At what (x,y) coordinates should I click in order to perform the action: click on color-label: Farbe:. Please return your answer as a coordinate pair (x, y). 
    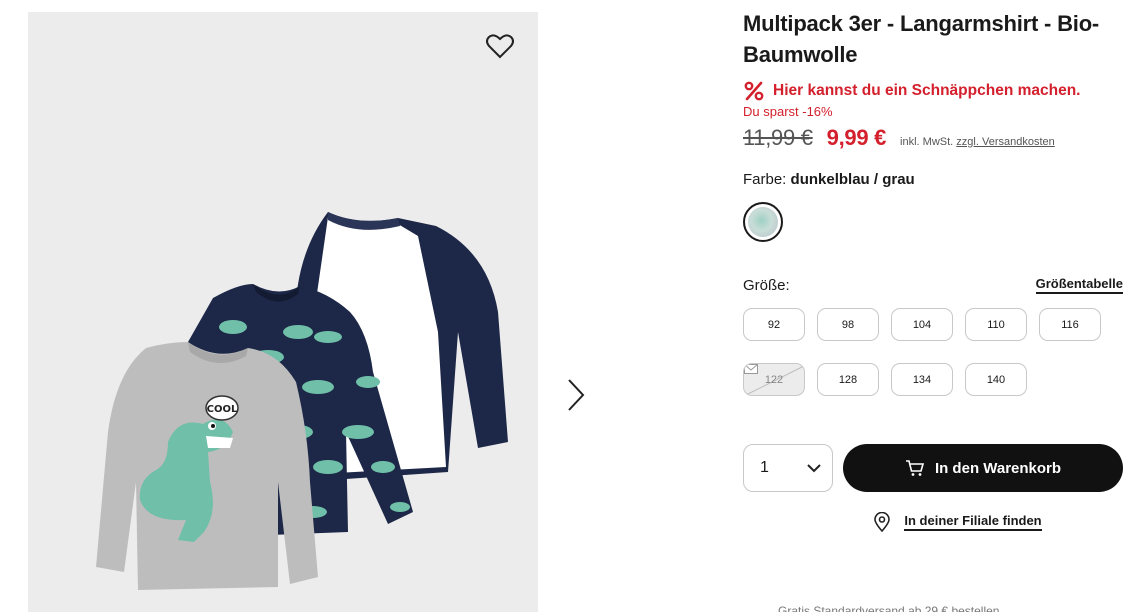
    Looking at the image, I should click on (765, 179).